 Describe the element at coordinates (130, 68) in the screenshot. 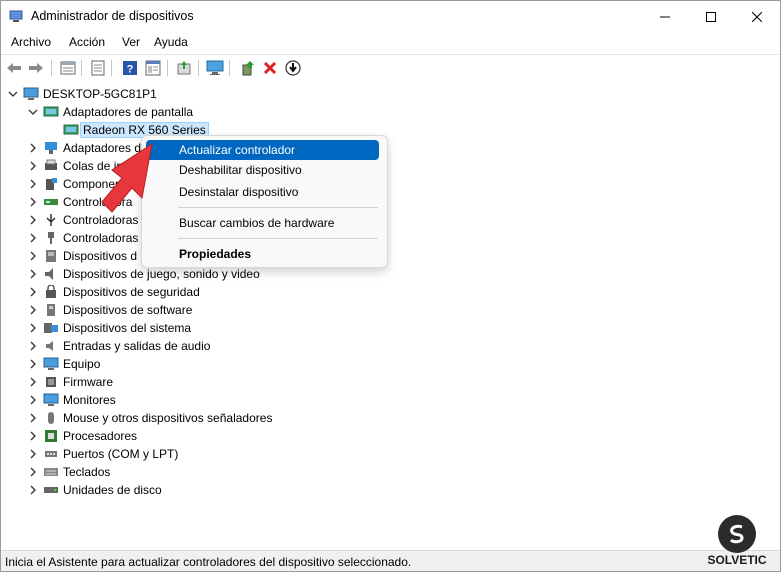

I see `help-button: ?` at that location.